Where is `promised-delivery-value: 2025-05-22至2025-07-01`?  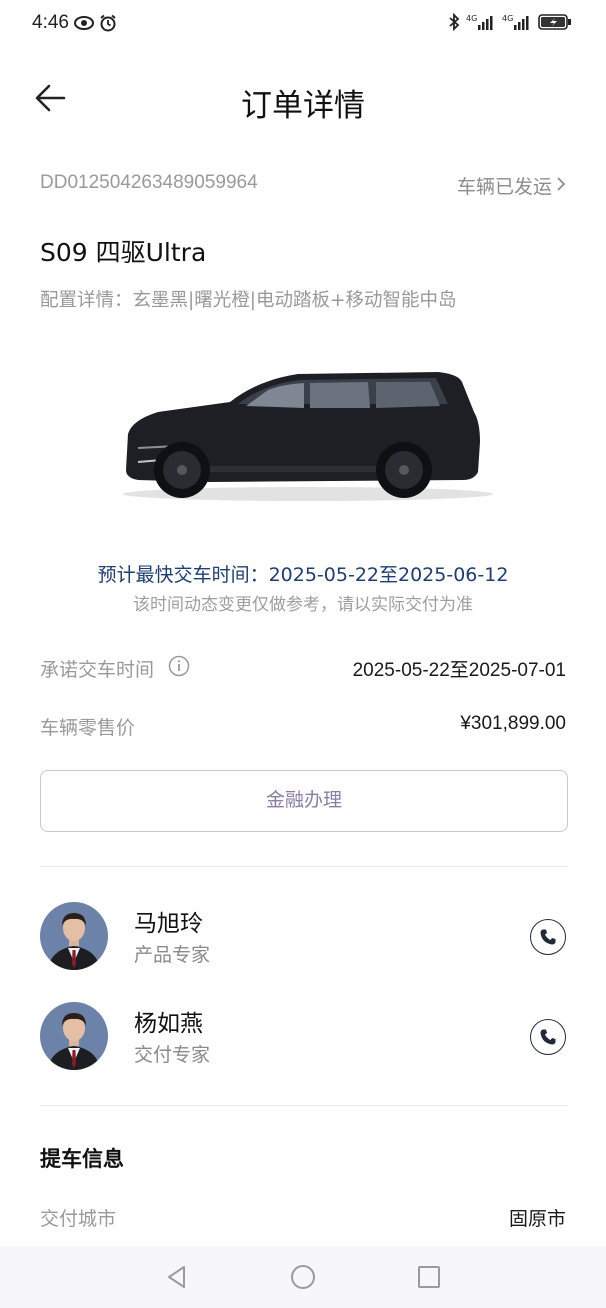 promised-delivery-value: 2025-05-22至2025-07-01 is located at coordinates (459, 670).